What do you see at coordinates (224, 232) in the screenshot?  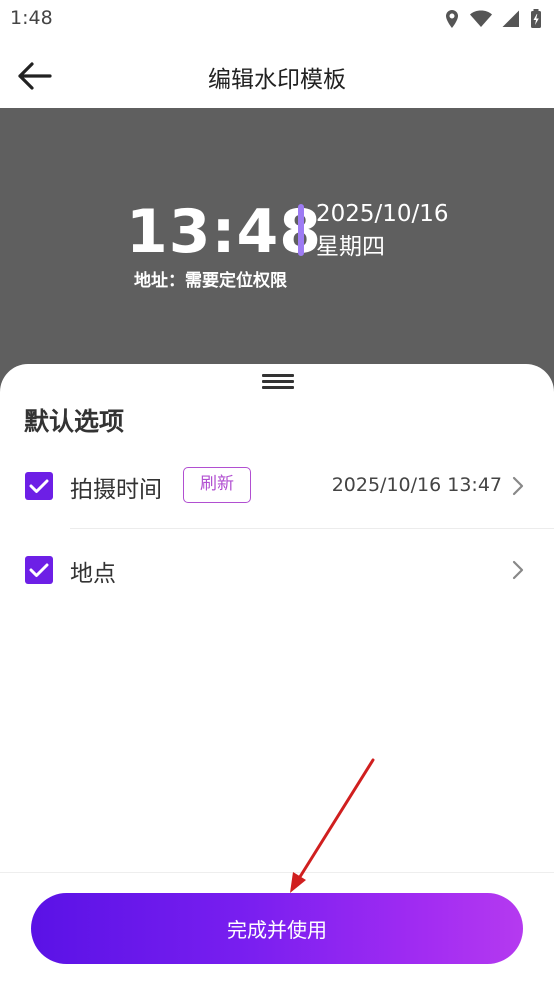 I see `watermark-time: 13:48` at bounding box center [224, 232].